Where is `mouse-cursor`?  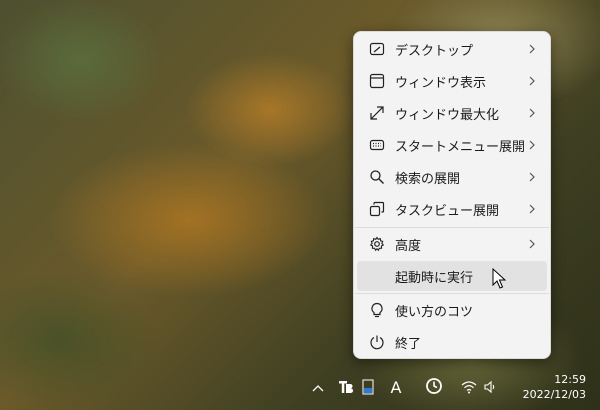
mouse-cursor is located at coordinates (499, 280).